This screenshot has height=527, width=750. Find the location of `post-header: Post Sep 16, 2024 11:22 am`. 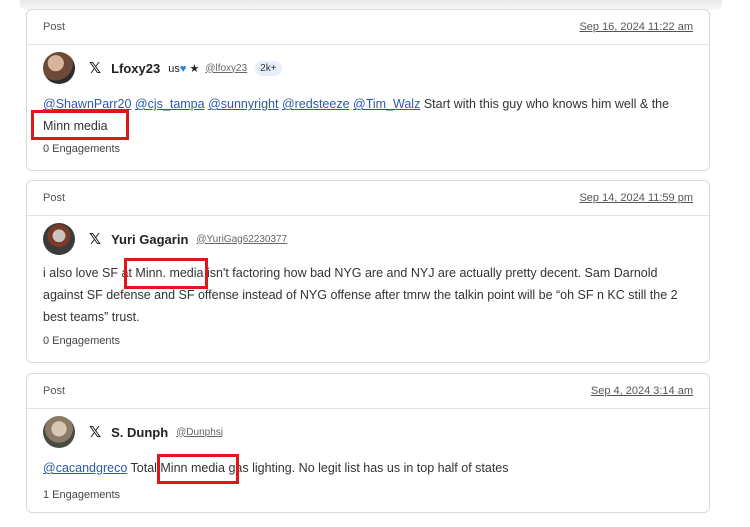

post-header: Post Sep 16, 2024 11:22 am is located at coordinates (368, 27).